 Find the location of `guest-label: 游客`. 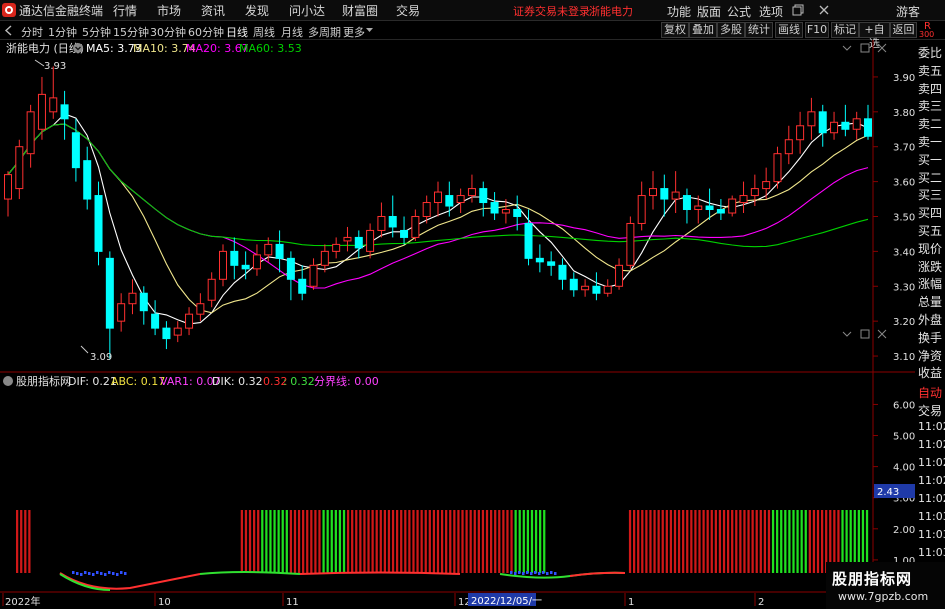

guest-label: 游客 is located at coordinates (908, 11).